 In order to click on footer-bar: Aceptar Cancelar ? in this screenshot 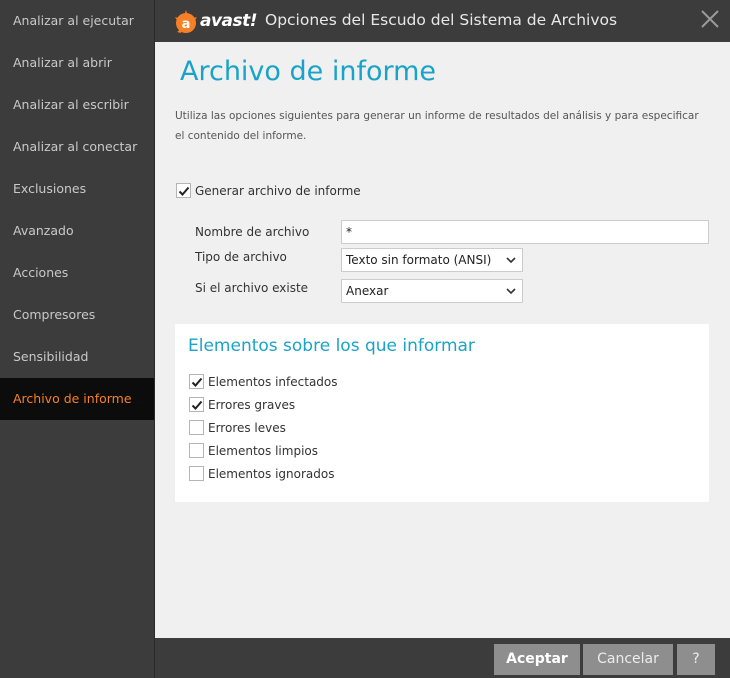, I will do `click(442, 658)`.